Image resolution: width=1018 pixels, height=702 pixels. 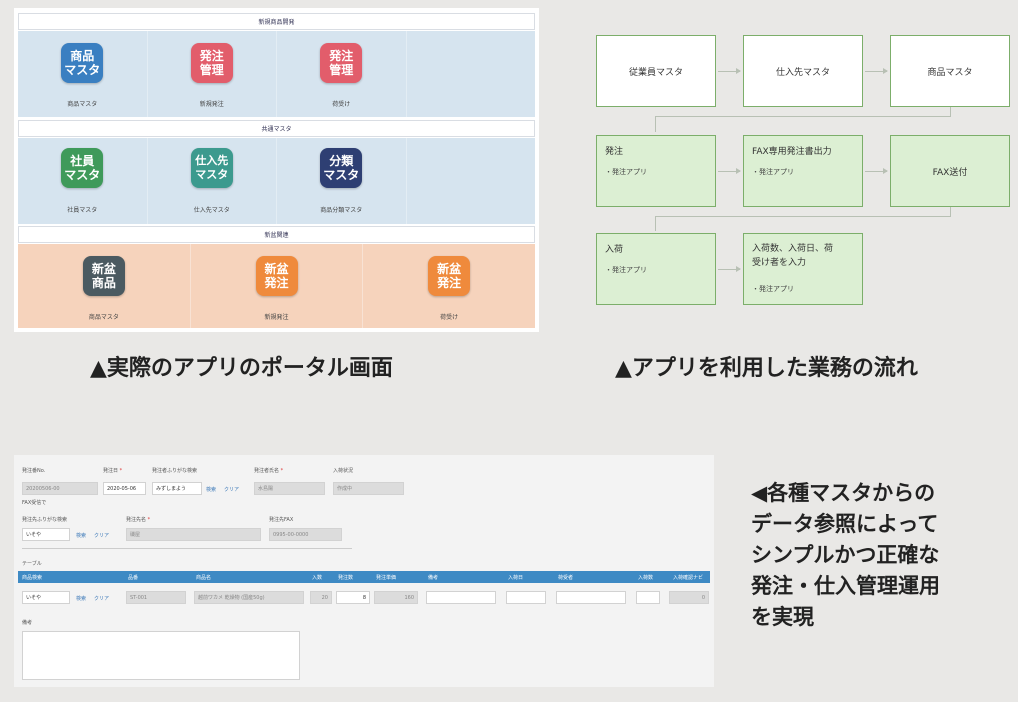 What do you see at coordinates (368, 488) in the screenshot?
I see `arrival-status-field: 作成中` at bounding box center [368, 488].